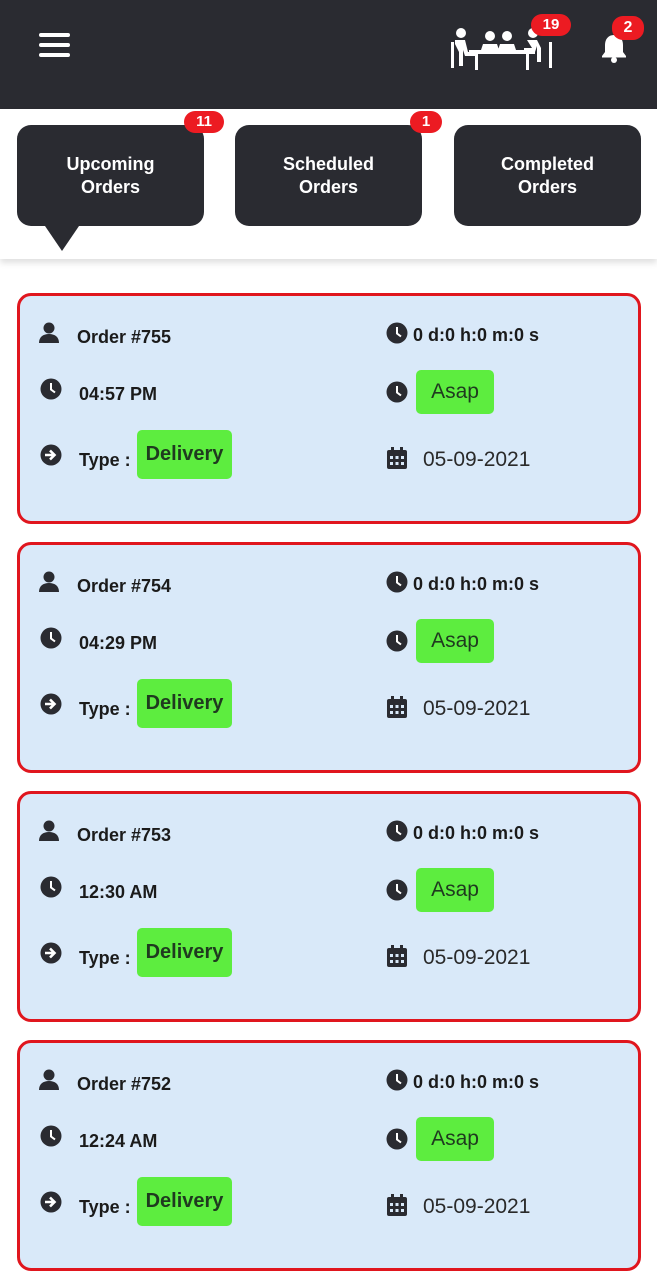 This screenshot has width=657, height=1280. Describe the element at coordinates (62, 238) in the screenshot. I see `active-tab-pointer` at that location.